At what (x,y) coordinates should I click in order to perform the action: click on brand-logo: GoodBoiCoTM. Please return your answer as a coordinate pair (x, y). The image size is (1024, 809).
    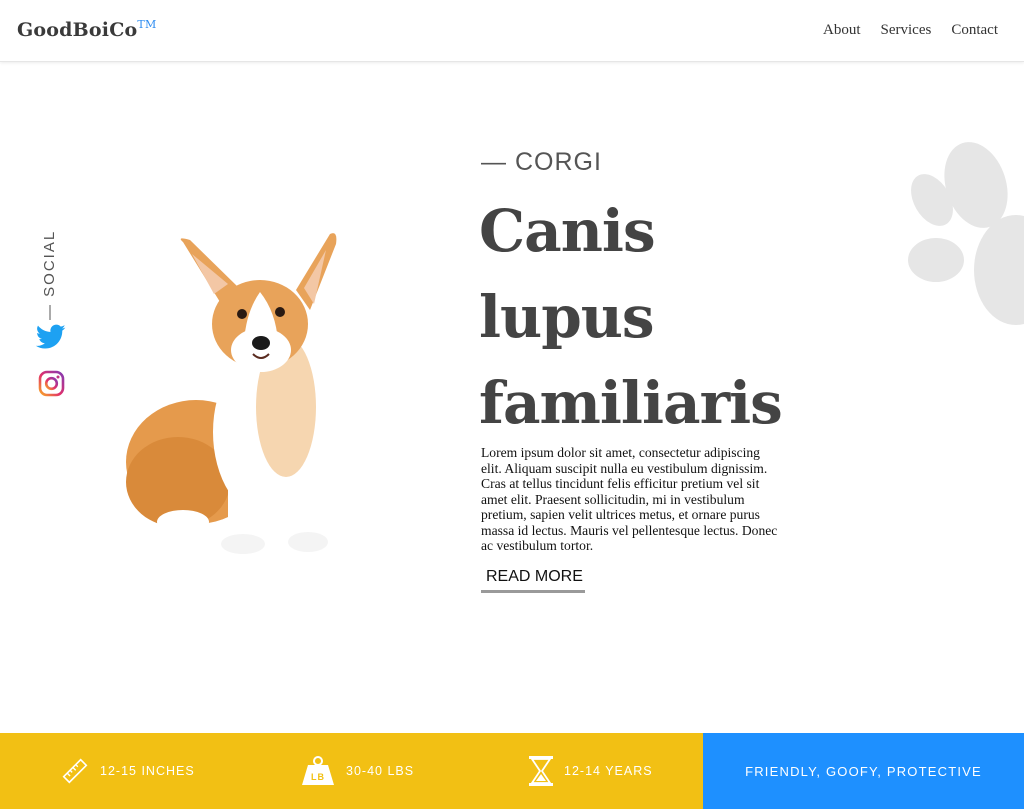
    Looking at the image, I should click on (87, 29).